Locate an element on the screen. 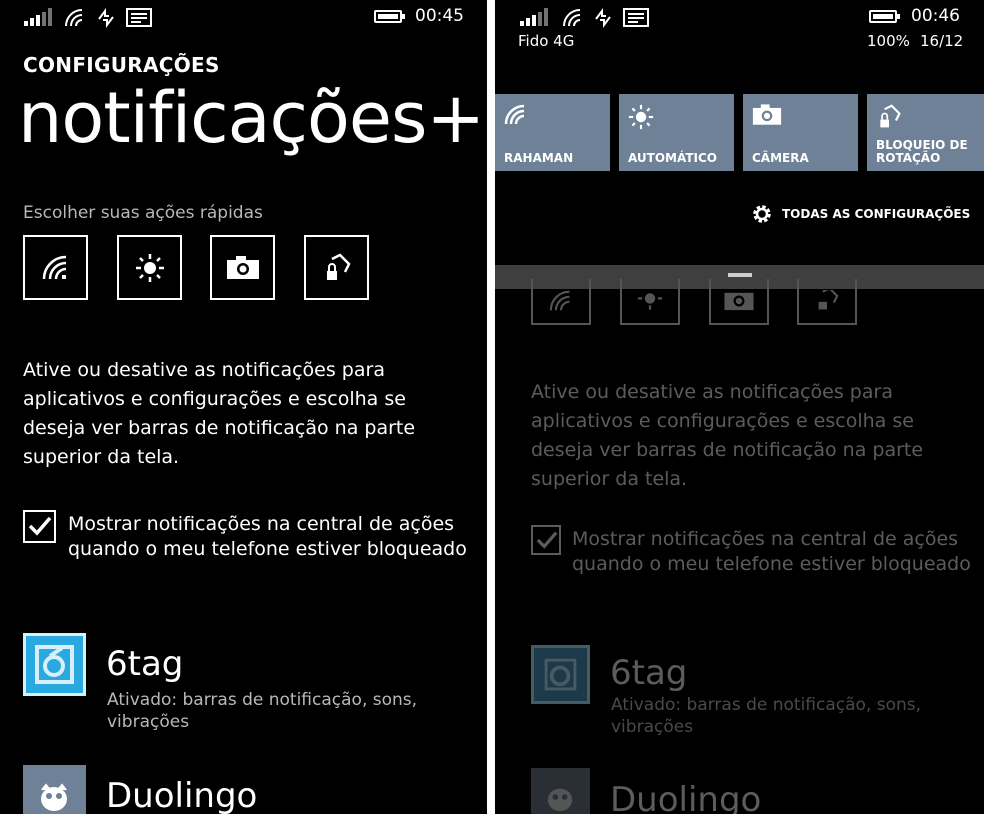  tile-label: AUTOMÁTICO is located at coordinates (673, 158).